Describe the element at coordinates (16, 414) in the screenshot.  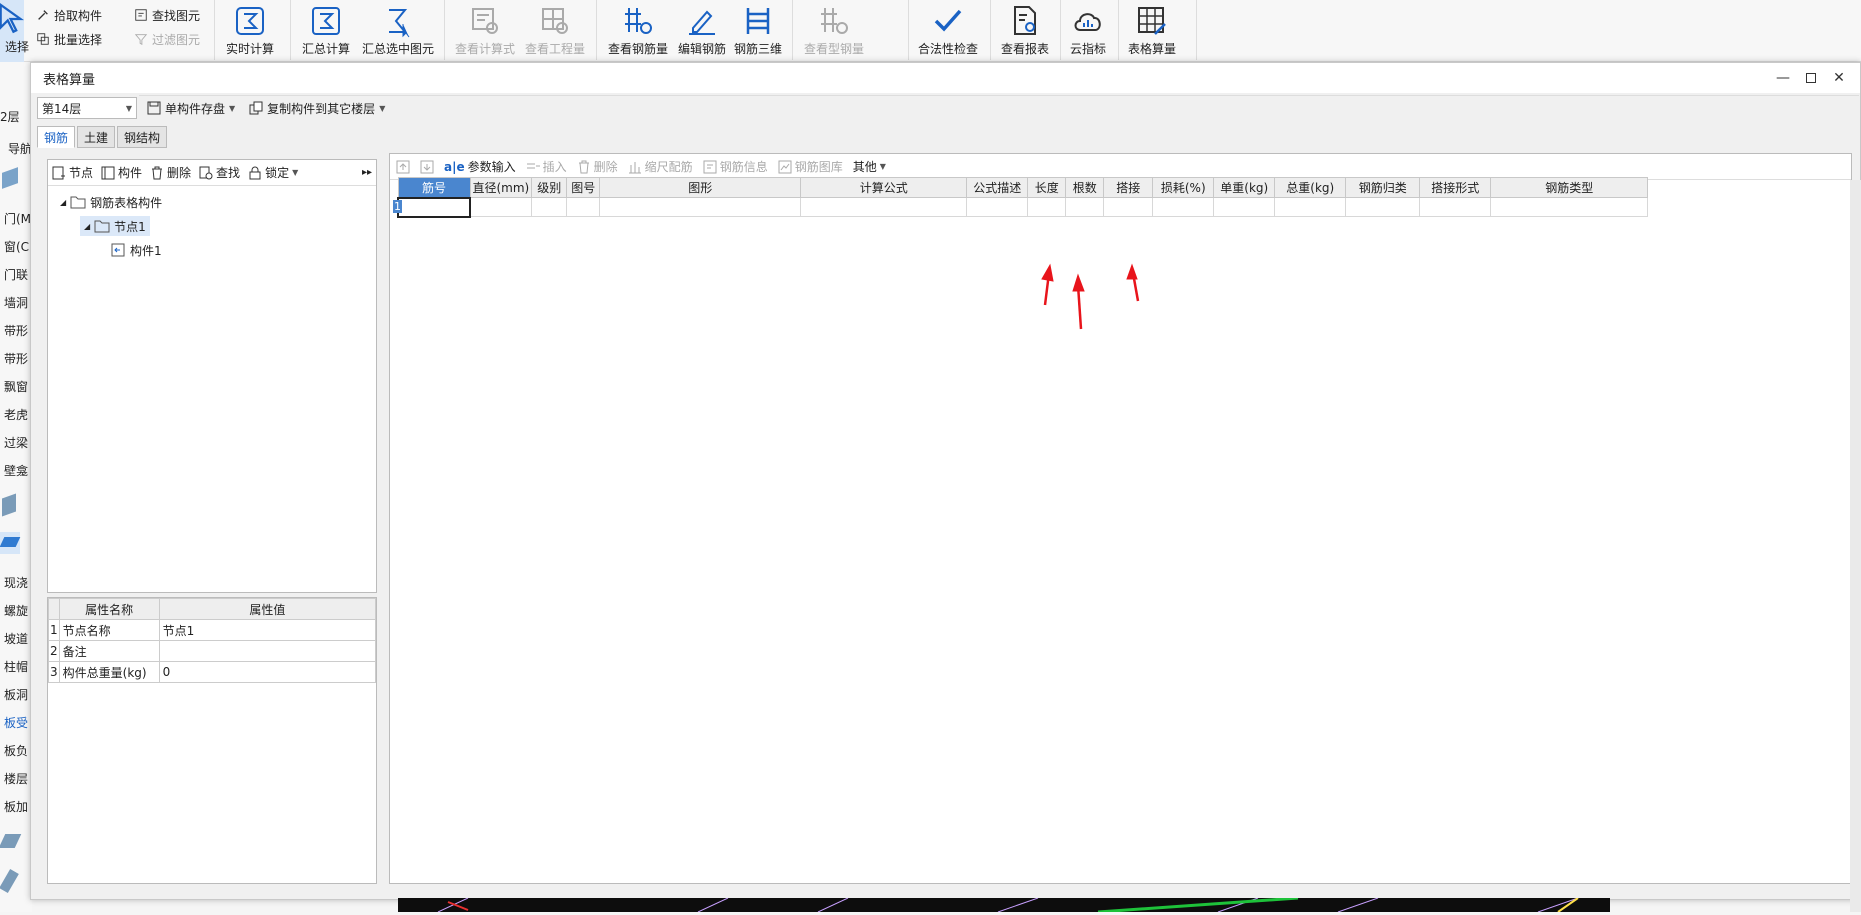
I see `nav-item-dormer: 老虎` at that location.